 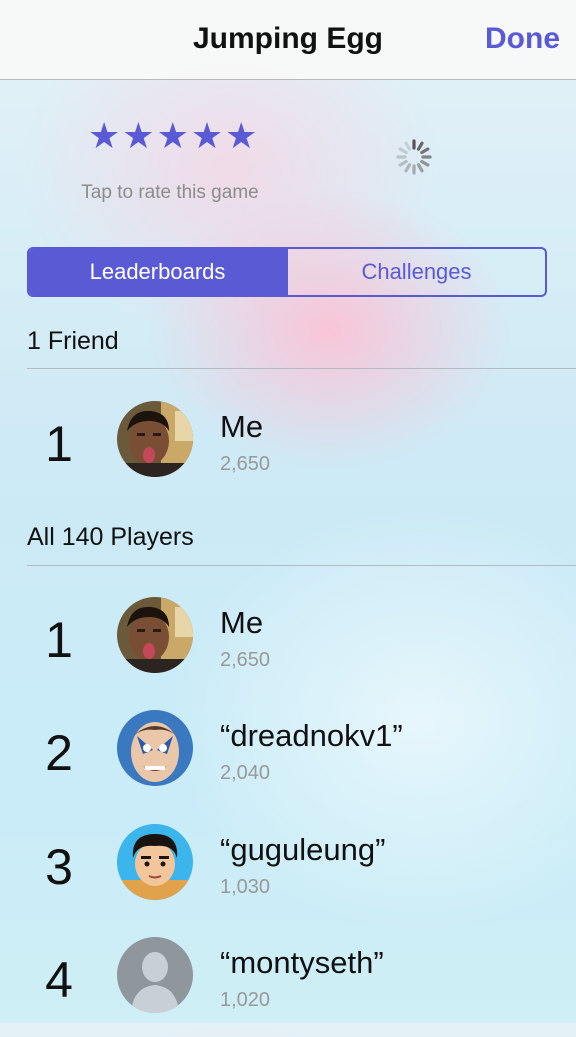 I want to click on rank-number: 4, so click(x=59, y=980).